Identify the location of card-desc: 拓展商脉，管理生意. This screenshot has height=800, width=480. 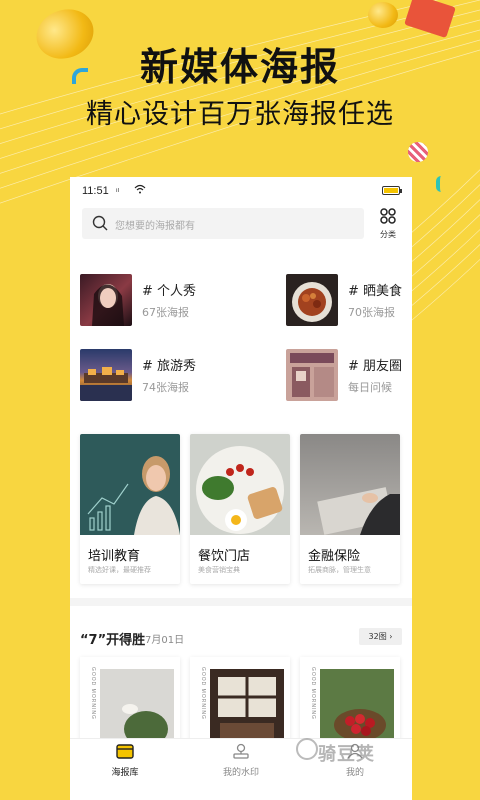
(339, 570).